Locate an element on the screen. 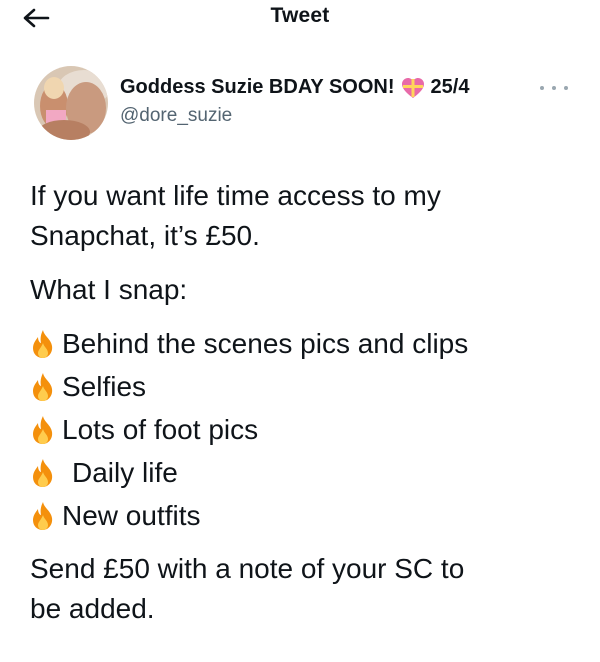 The width and height of the screenshot is (600, 662). display-name-suffix: 25/4 is located at coordinates (450, 87).